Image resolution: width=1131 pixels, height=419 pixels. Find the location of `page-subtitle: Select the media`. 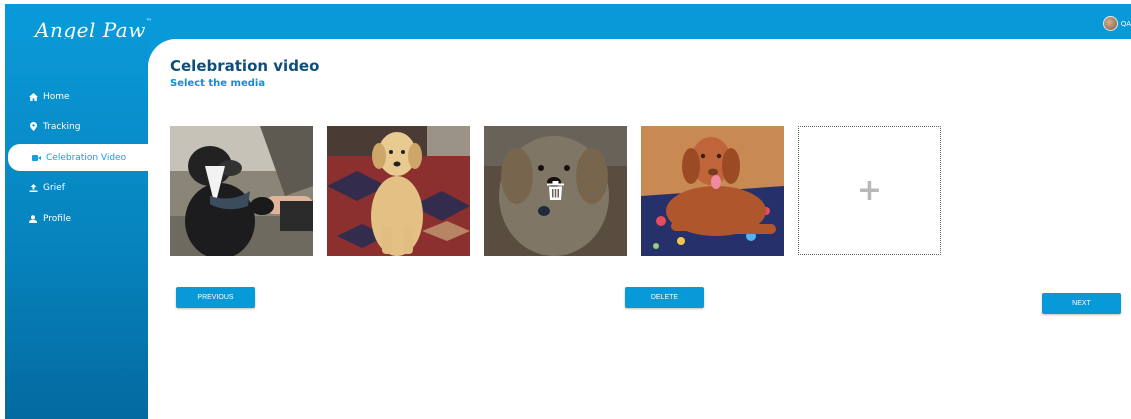

page-subtitle: Select the media is located at coordinates (218, 83).